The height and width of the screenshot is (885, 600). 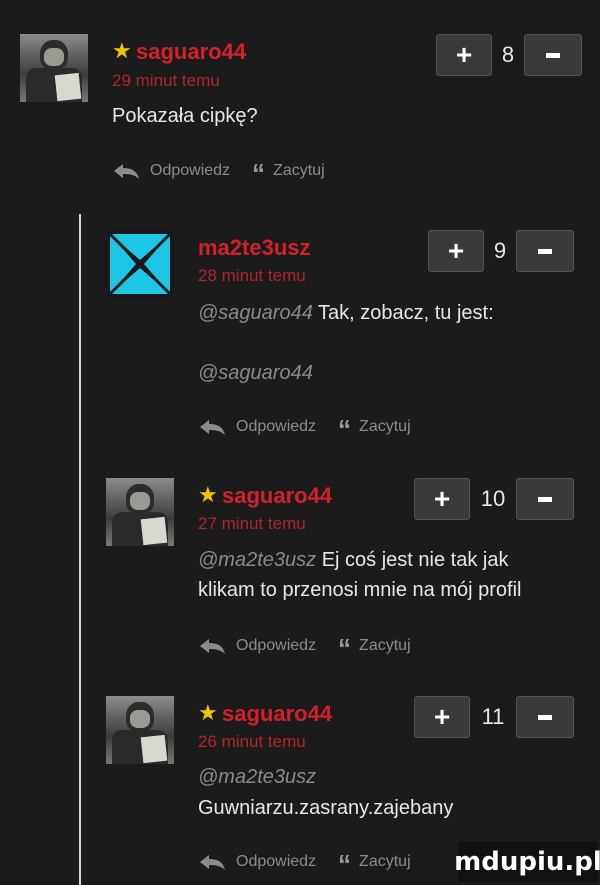 I want to click on vote-box: + 9, so click(x=501, y=251).